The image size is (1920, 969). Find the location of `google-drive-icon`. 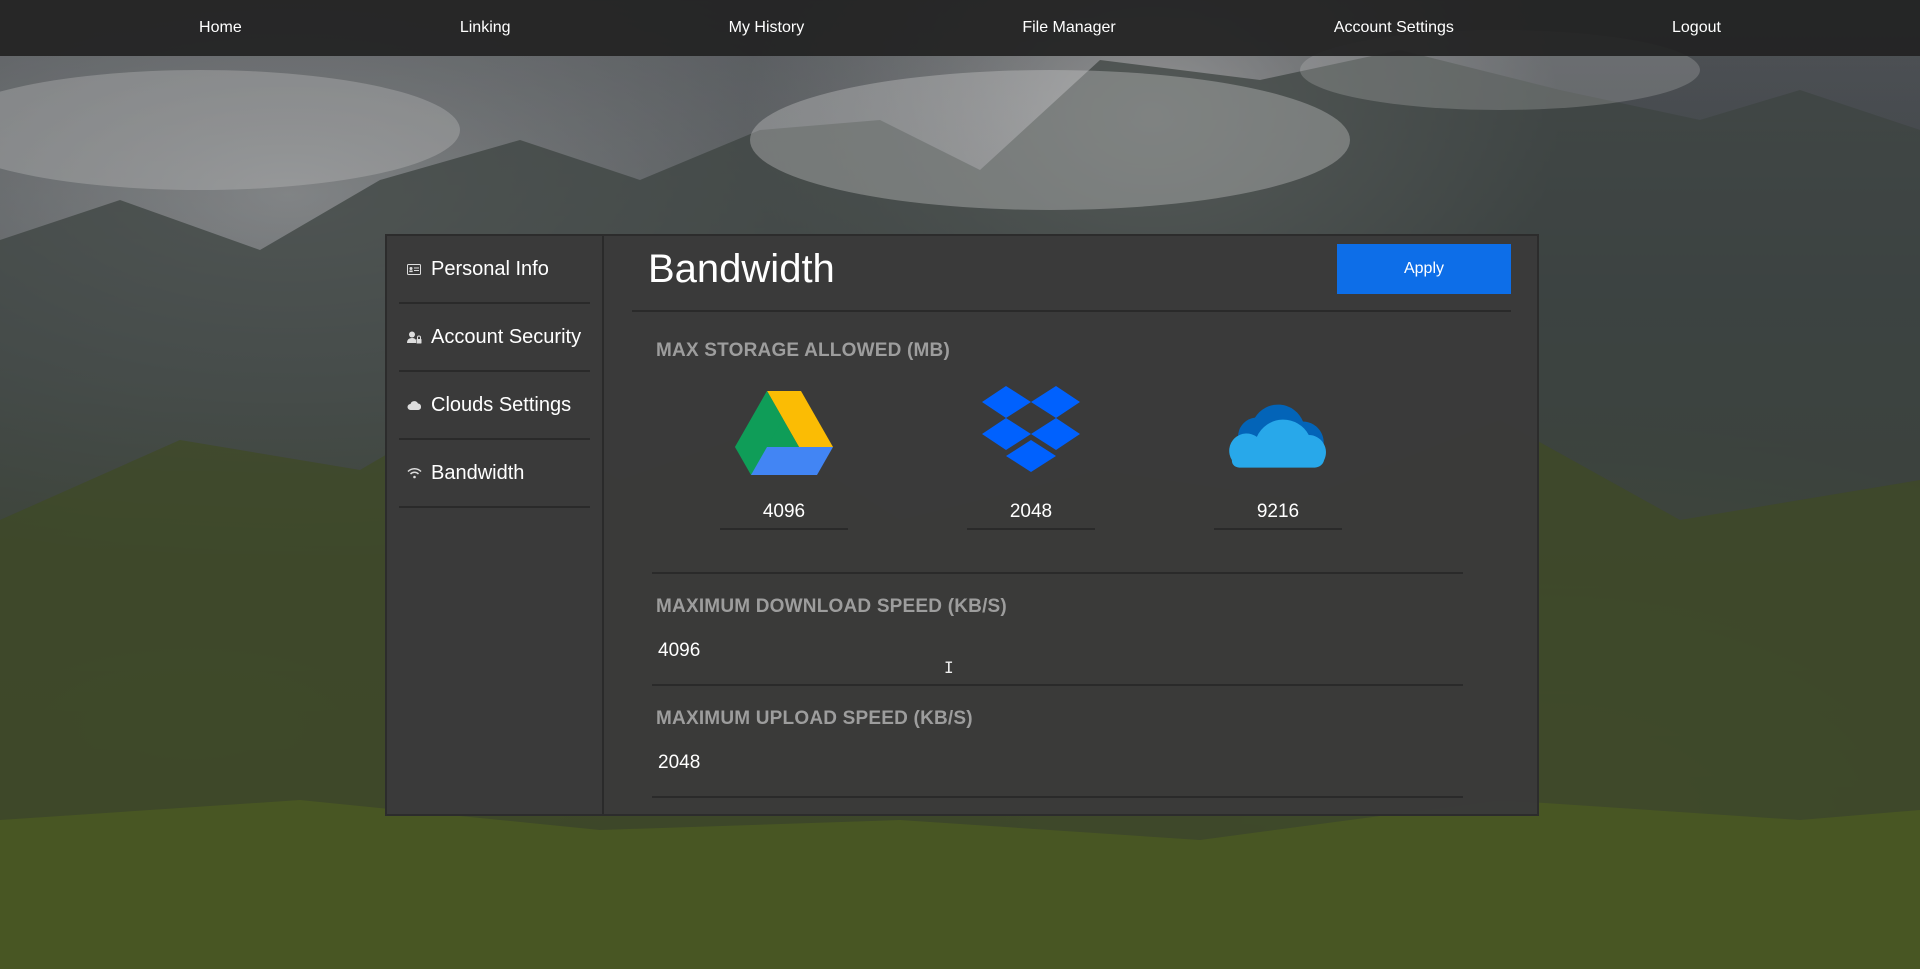

google-drive-icon is located at coordinates (784, 434).